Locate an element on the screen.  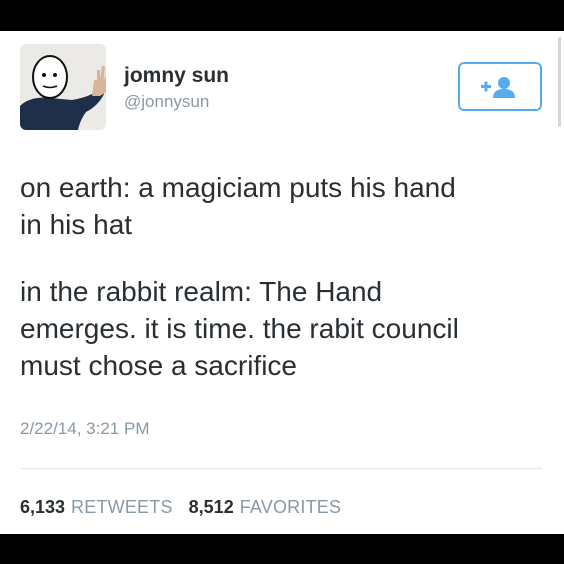
retweets-stat: 6,133 RETWEETS is located at coordinates (96, 507).